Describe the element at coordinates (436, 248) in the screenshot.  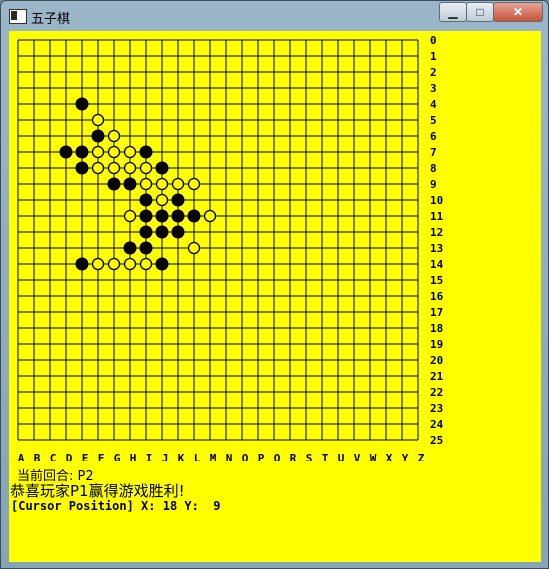
I see `row-label: 13` at that location.